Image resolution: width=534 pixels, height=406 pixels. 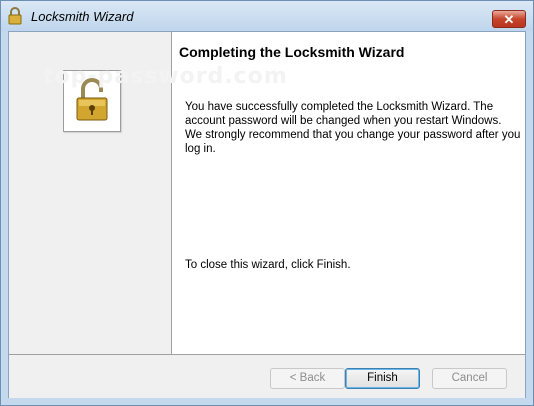 What do you see at coordinates (165, 76) in the screenshot?
I see `watermark: top-password.com` at bounding box center [165, 76].